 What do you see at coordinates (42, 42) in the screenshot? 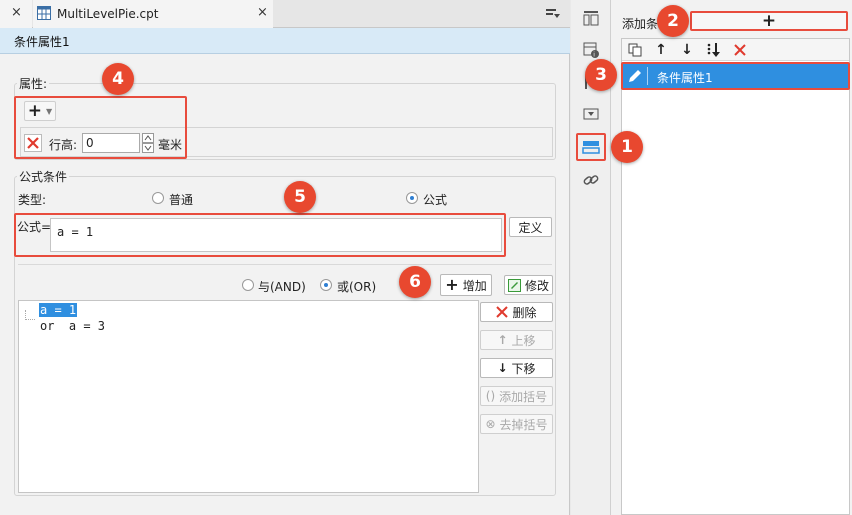
I see `dialog-title: 条件属性1` at bounding box center [42, 42].